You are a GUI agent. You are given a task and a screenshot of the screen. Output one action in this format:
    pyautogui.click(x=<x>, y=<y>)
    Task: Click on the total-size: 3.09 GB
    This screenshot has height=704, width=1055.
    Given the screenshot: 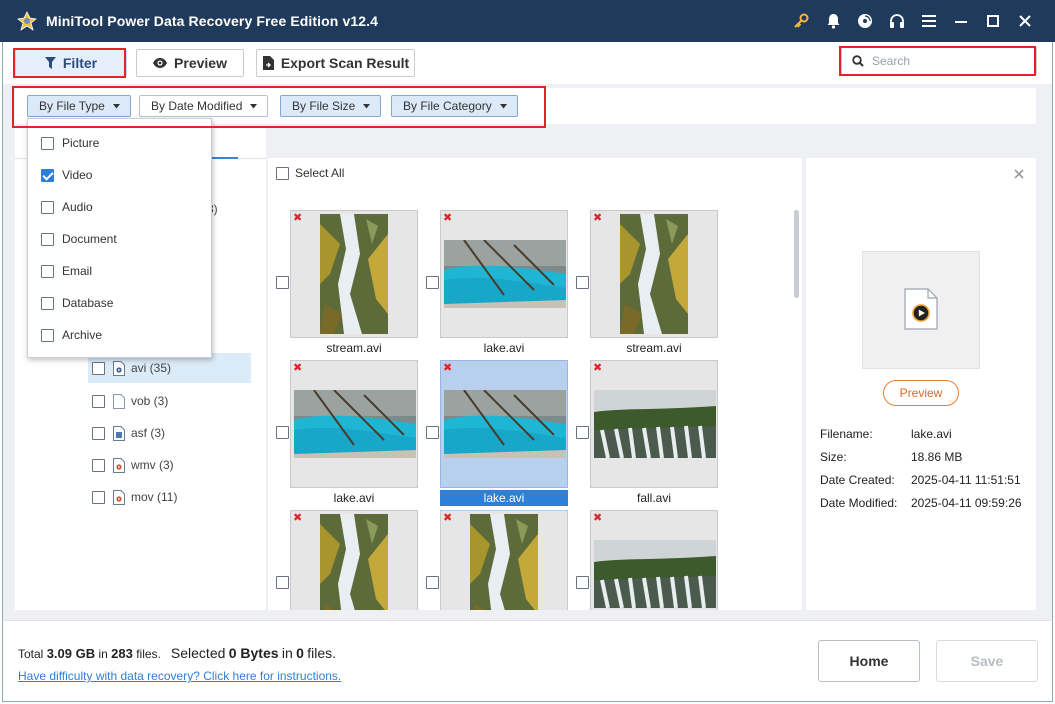 What is the action you would take?
    pyautogui.click(x=71, y=653)
    